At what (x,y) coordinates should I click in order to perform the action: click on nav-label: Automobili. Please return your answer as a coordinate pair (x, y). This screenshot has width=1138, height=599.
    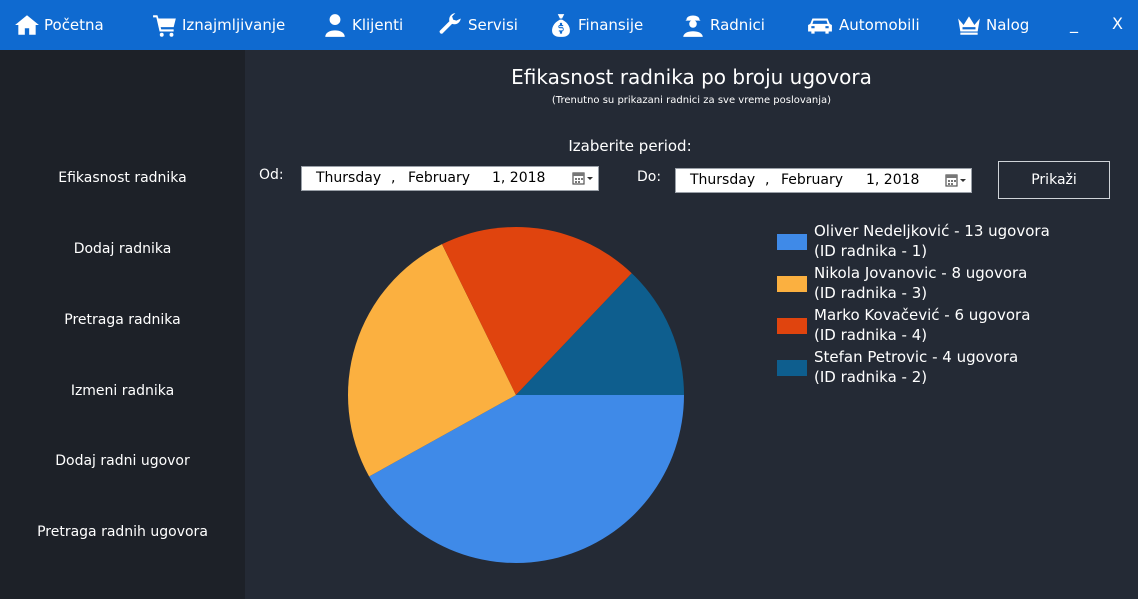
    Looking at the image, I should click on (879, 25).